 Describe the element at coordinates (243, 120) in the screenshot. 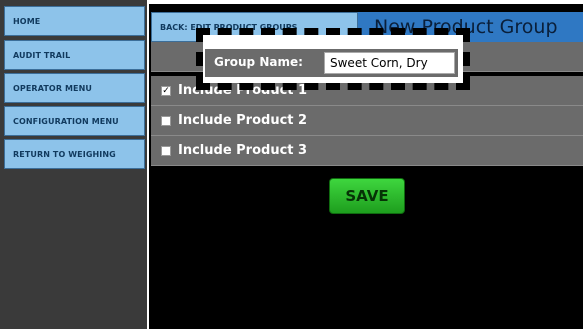

I see `product-2-label: Include Product 2` at that location.